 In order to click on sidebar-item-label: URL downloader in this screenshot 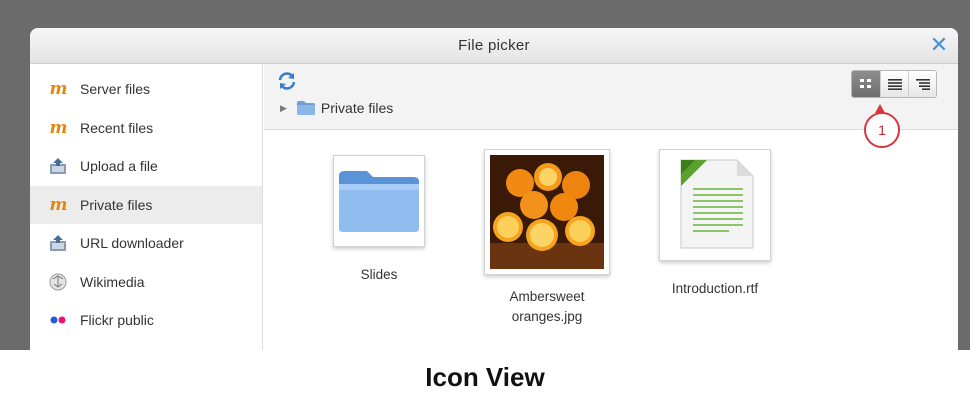, I will do `click(132, 243)`.